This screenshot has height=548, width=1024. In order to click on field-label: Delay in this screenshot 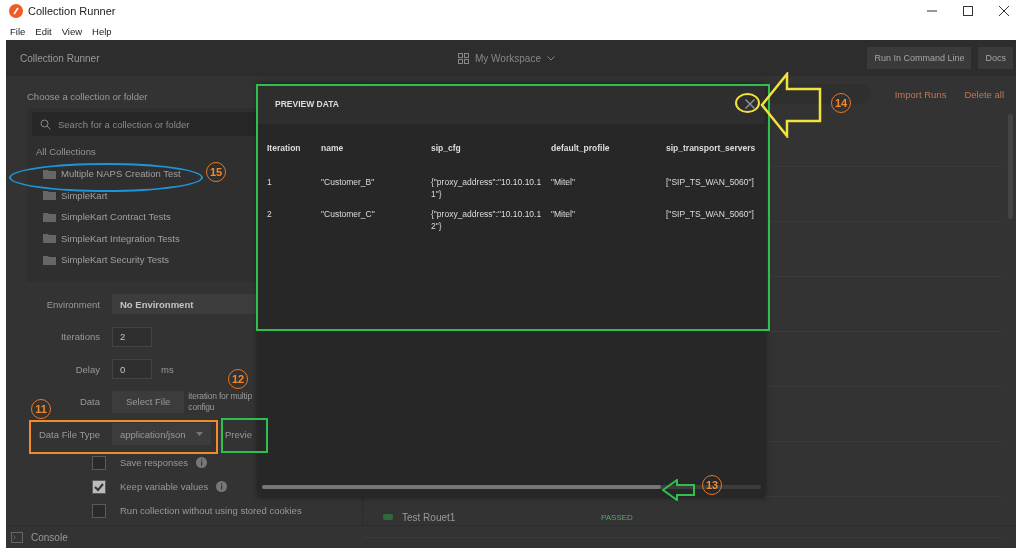, I will do `click(87, 369)`.